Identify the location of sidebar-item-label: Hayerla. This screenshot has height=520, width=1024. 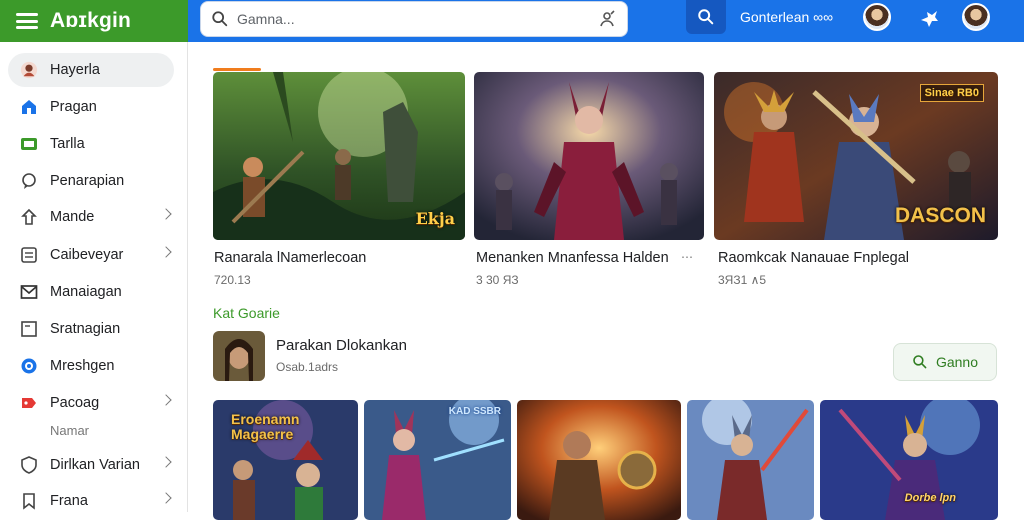
(75, 70).